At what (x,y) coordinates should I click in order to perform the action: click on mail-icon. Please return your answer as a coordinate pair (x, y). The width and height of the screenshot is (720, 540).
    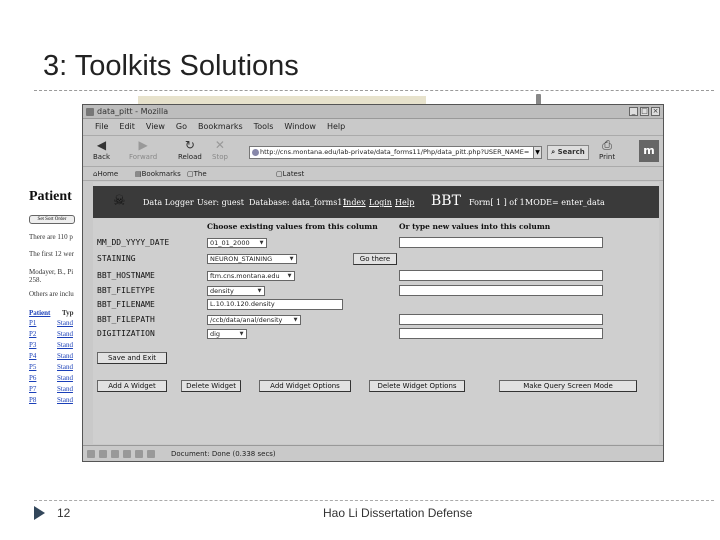
    Looking at the image, I should click on (103, 454).